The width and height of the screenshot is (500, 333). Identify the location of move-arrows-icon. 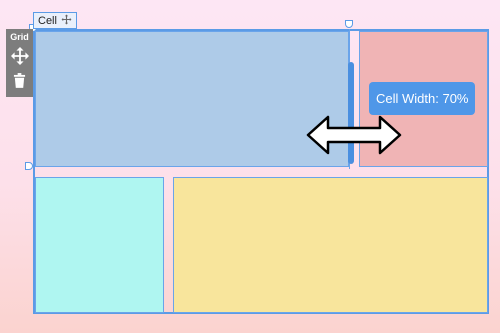
(20, 56).